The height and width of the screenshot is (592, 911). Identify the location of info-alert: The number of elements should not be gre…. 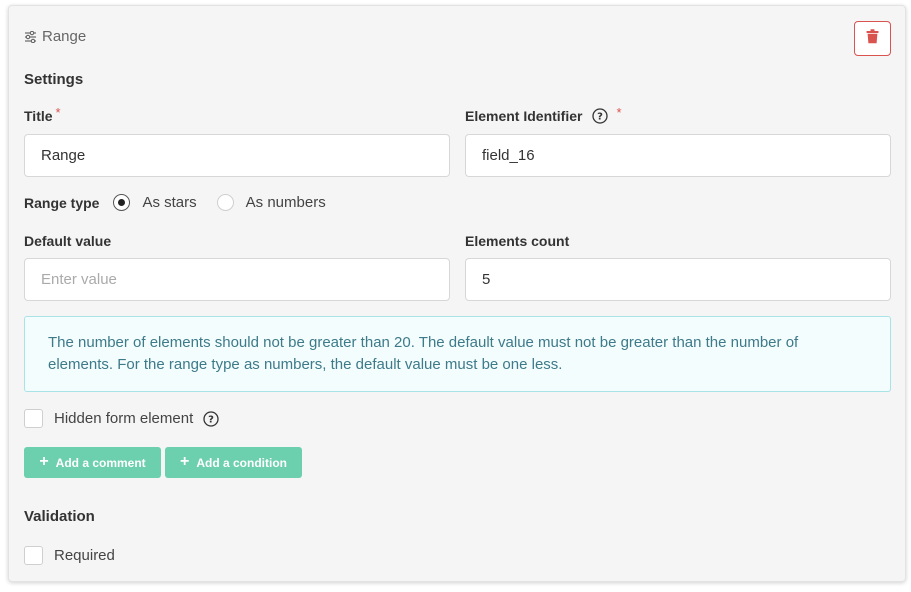
(457, 354).